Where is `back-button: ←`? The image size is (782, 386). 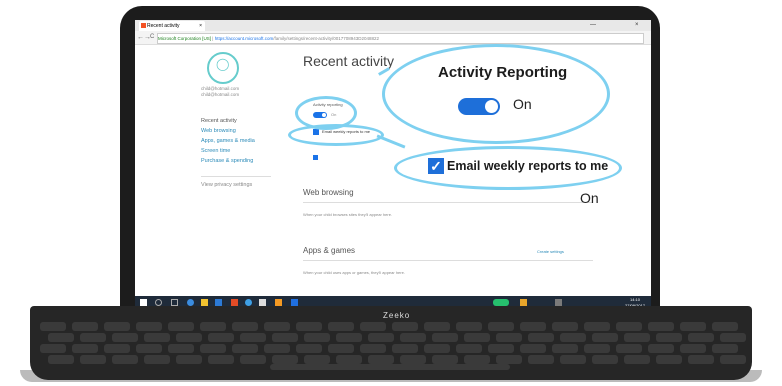 back-button: ← is located at coordinates (140, 37).